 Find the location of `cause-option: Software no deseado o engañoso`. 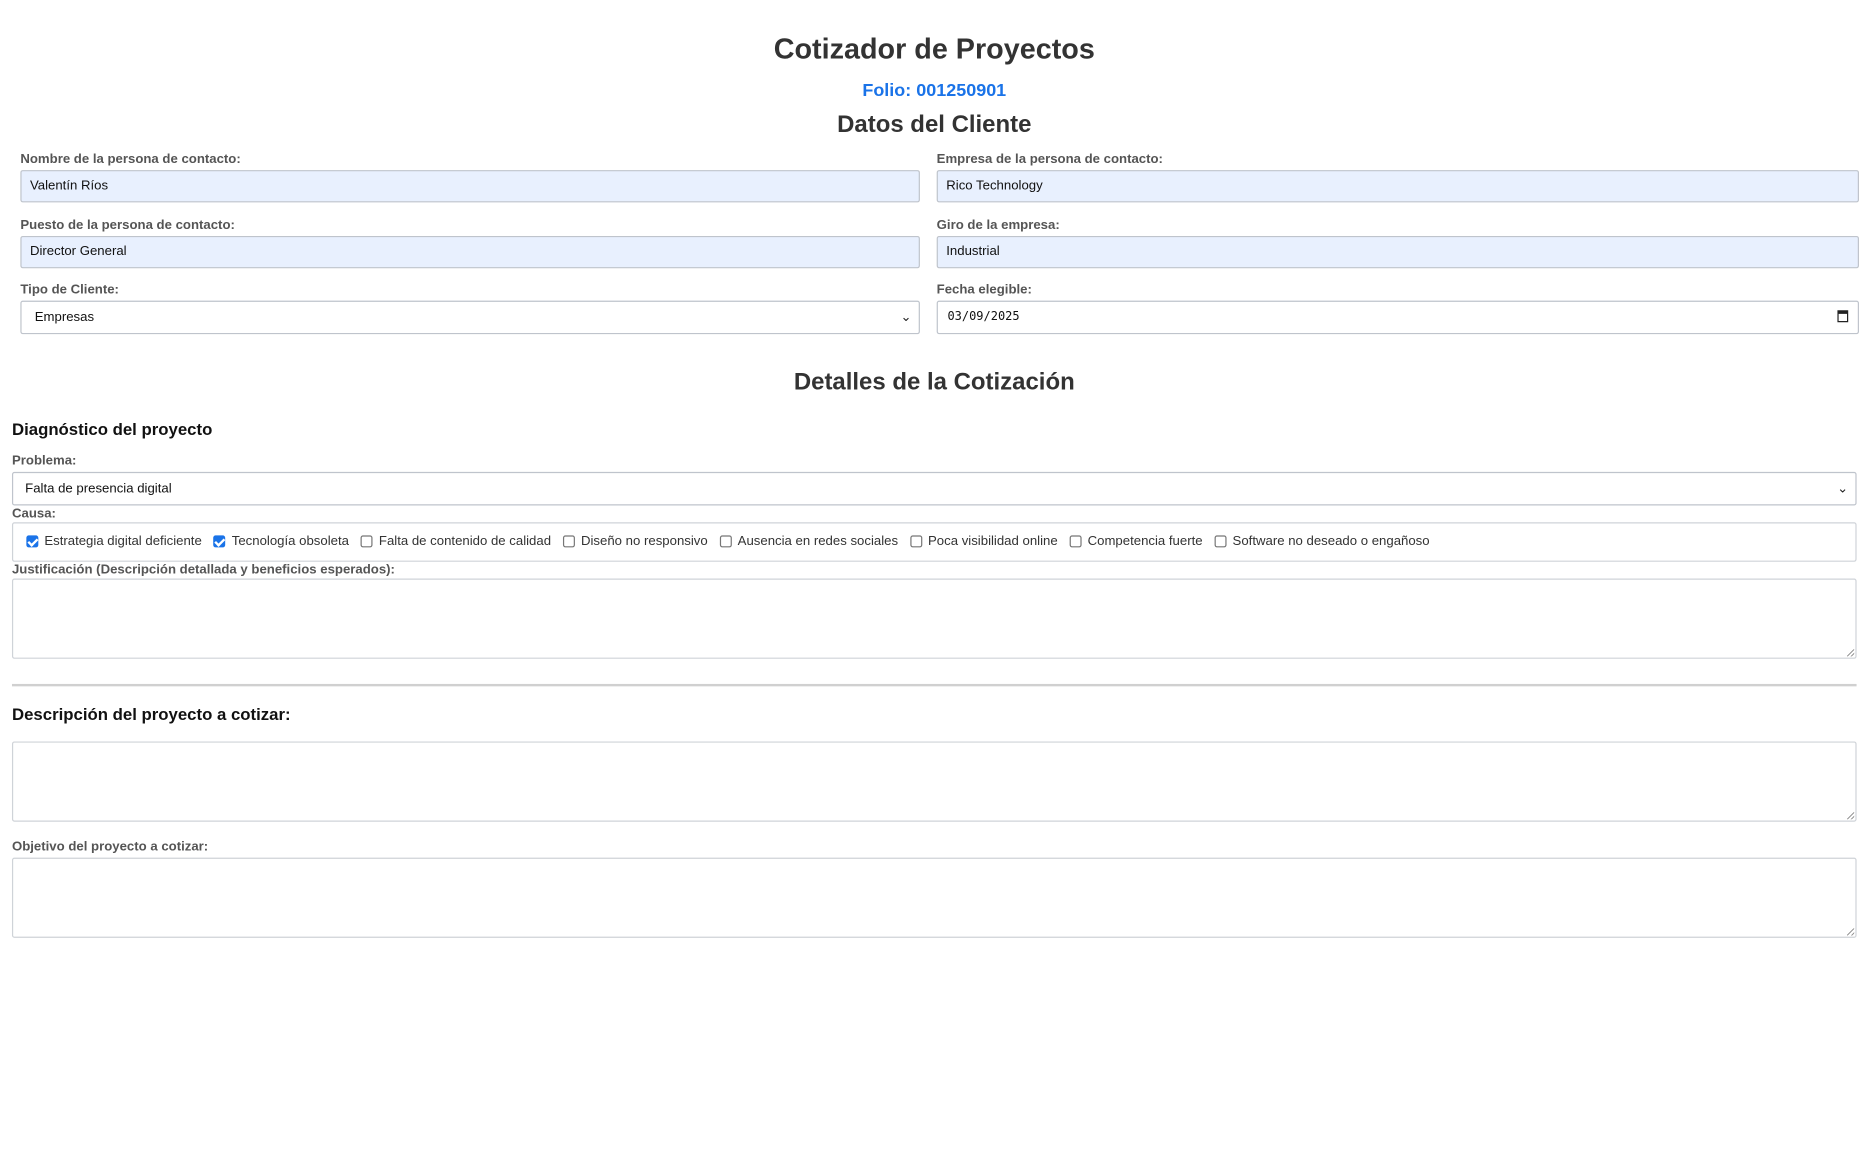

cause-option: Software no deseado o engañoso is located at coordinates (1322, 541).